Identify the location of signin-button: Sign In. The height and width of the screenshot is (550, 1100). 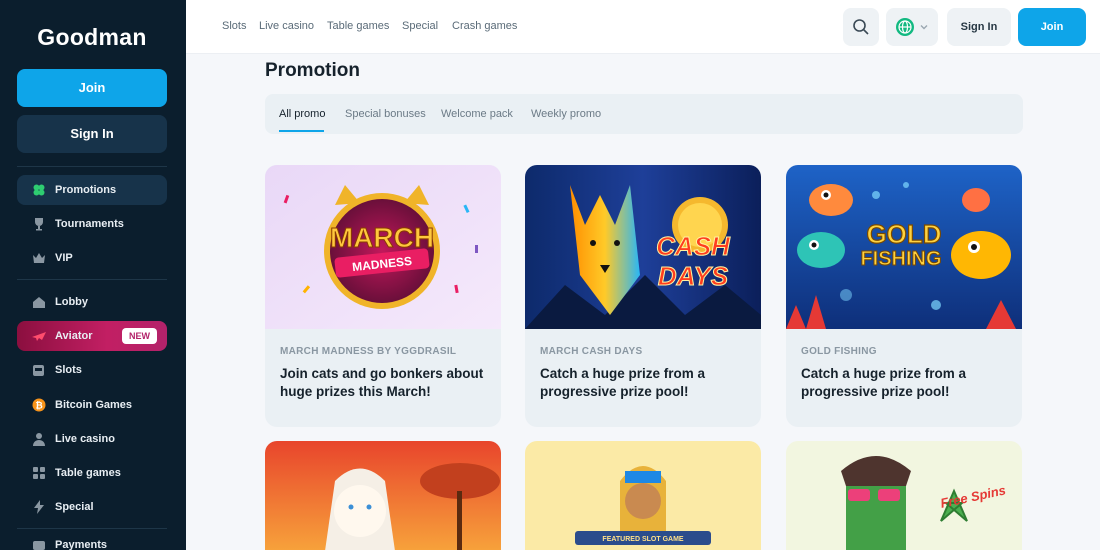
(979, 27).